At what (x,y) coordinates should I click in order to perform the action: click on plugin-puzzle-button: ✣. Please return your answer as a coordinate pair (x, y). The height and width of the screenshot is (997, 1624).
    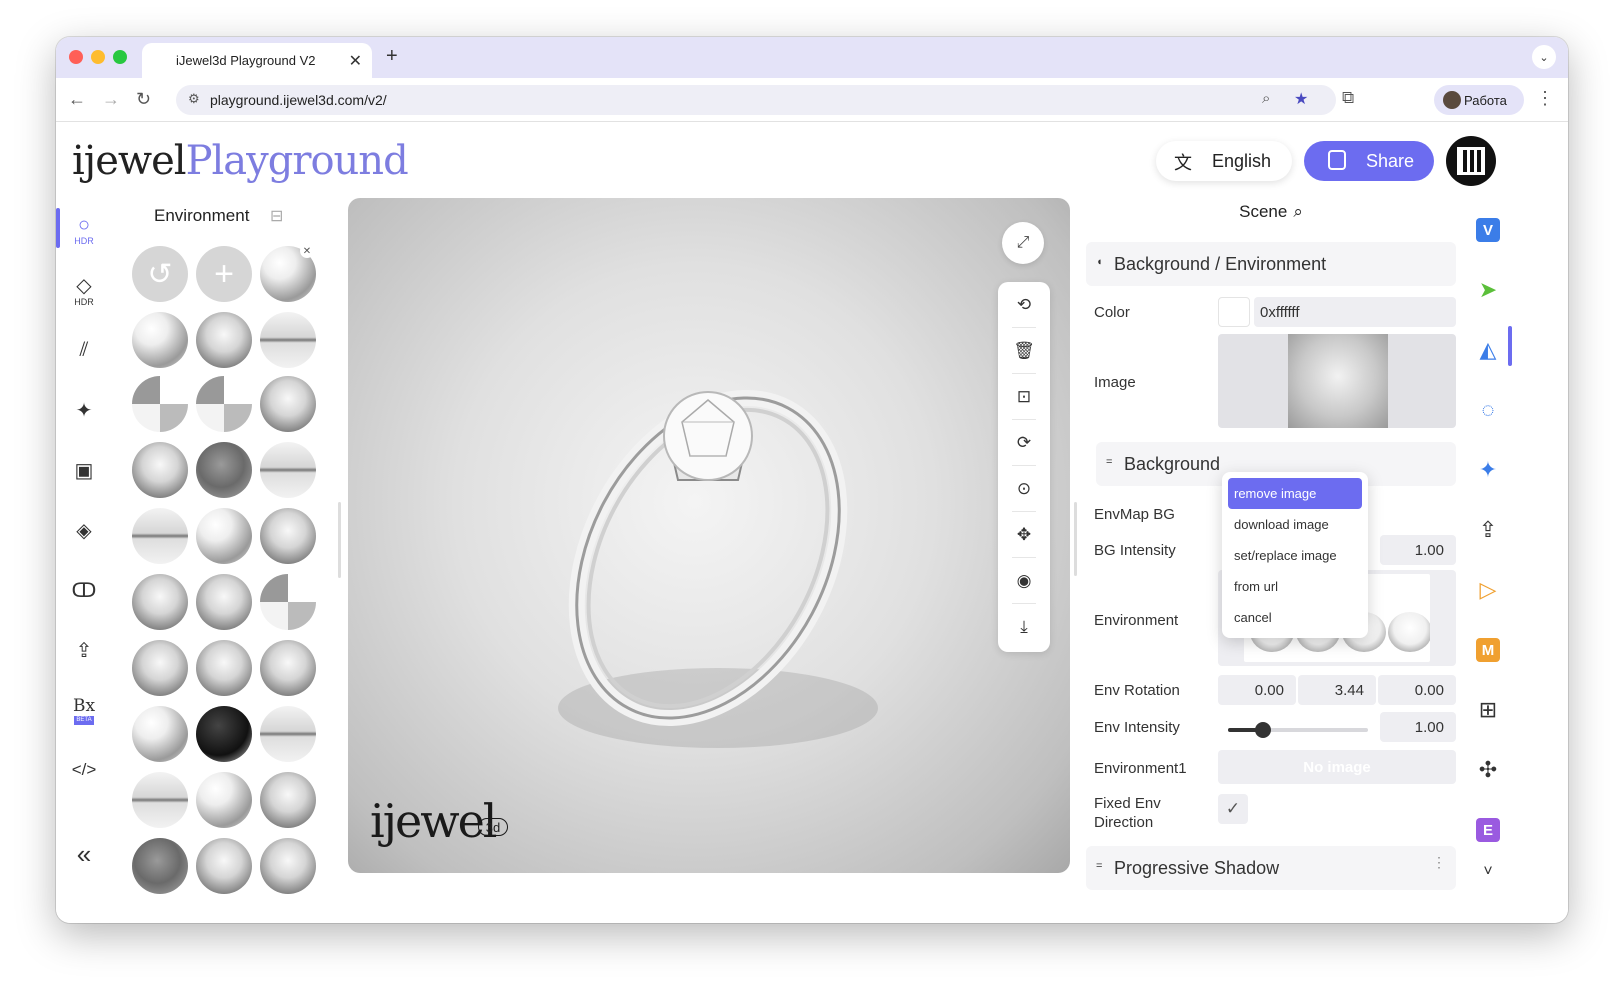
    Looking at the image, I should click on (1488, 770).